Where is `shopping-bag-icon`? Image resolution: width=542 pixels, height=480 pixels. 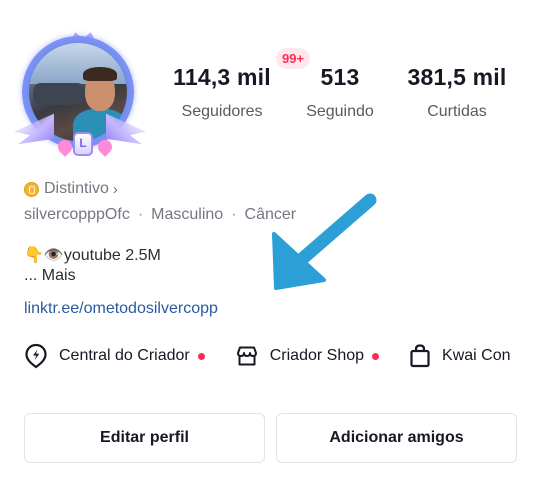 shopping-bag-icon is located at coordinates (420, 356).